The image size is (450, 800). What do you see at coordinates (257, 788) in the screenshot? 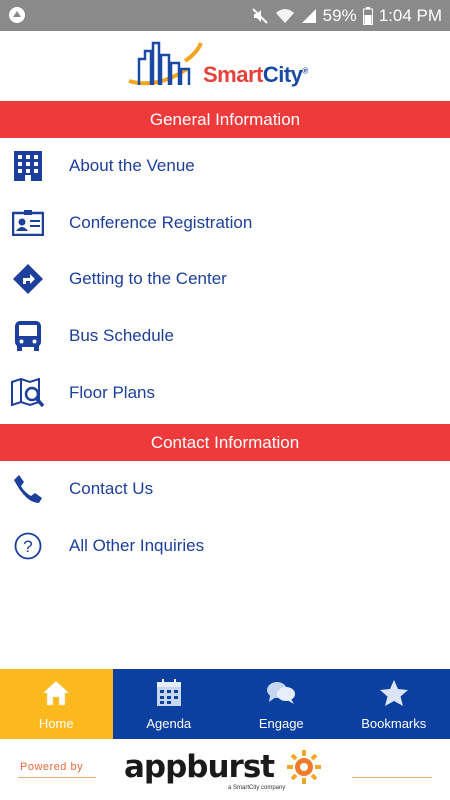
I see `brand-subtitle: a SmartCity company` at bounding box center [257, 788].